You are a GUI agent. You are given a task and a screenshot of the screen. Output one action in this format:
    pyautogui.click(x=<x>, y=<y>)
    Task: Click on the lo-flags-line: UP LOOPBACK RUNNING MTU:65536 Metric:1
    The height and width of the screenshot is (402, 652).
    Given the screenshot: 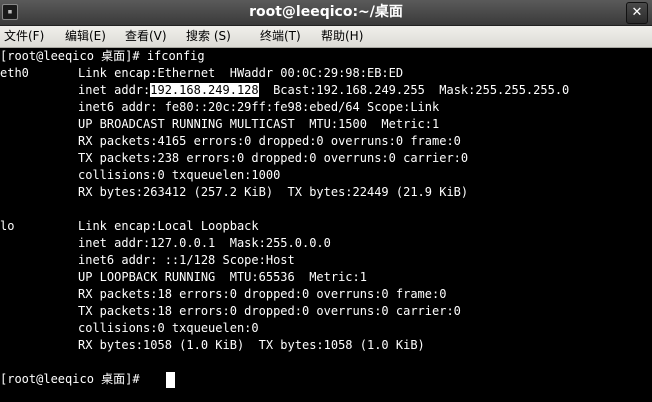 What is the action you would take?
    pyautogui.click(x=222, y=277)
    